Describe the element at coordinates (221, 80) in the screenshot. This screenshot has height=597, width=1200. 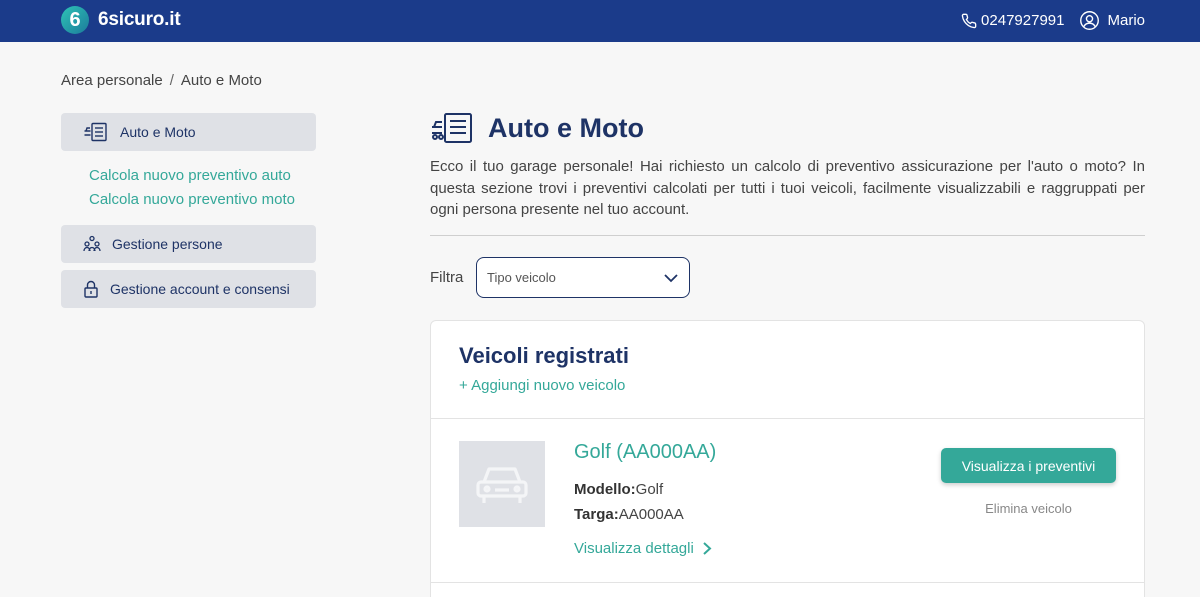
I see `breadcrumb-current: Auto e Moto` at that location.